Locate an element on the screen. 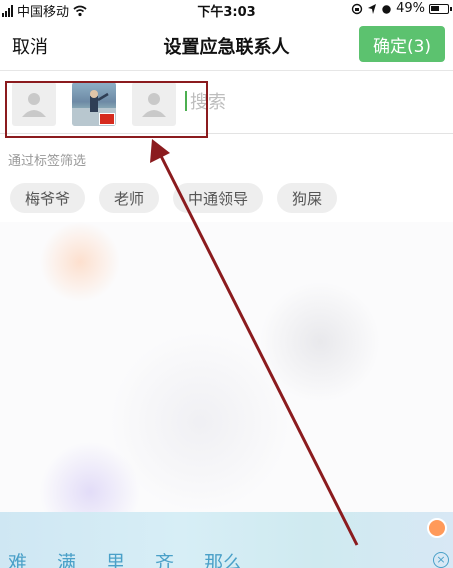 The image size is (453, 568). keyboard-candidate-bar: 难 满 里 齐 那么 × is located at coordinates (226, 540).